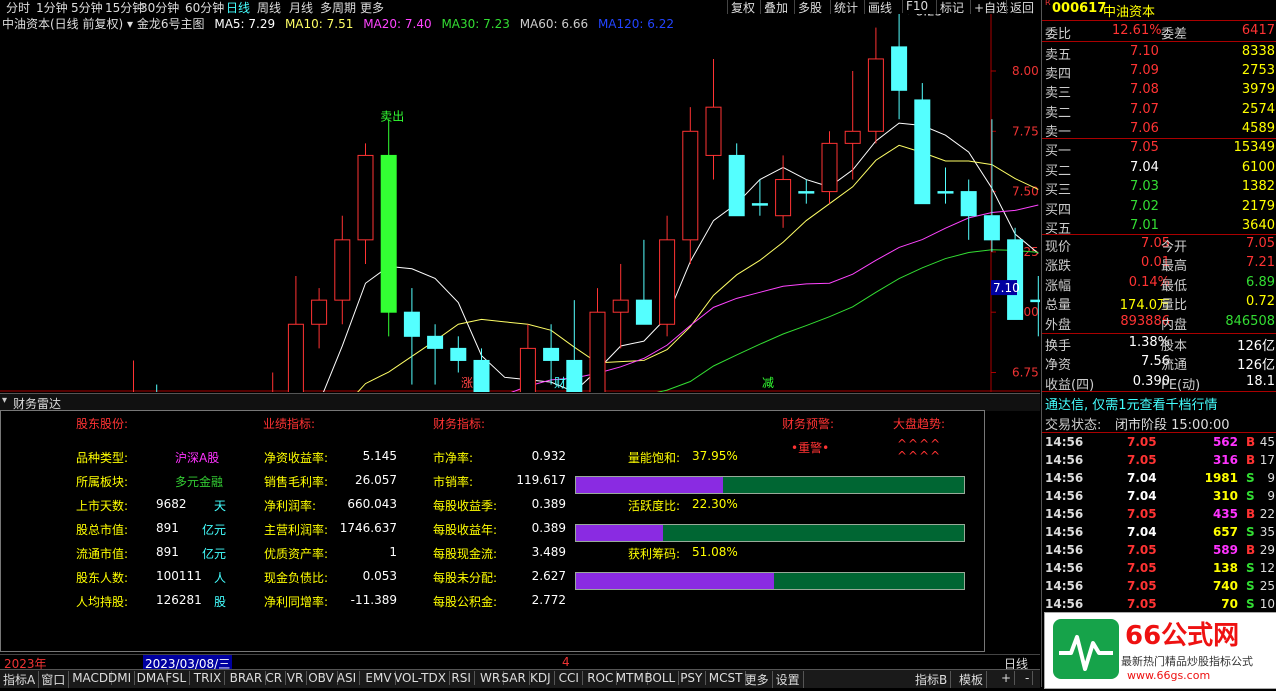 Image resolution: width=1276 pixels, height=691 pixels. What do you see at coordinates (393, 552) in the screenshot?
I see `performance-value: 1` at bounding box center [393, 552].